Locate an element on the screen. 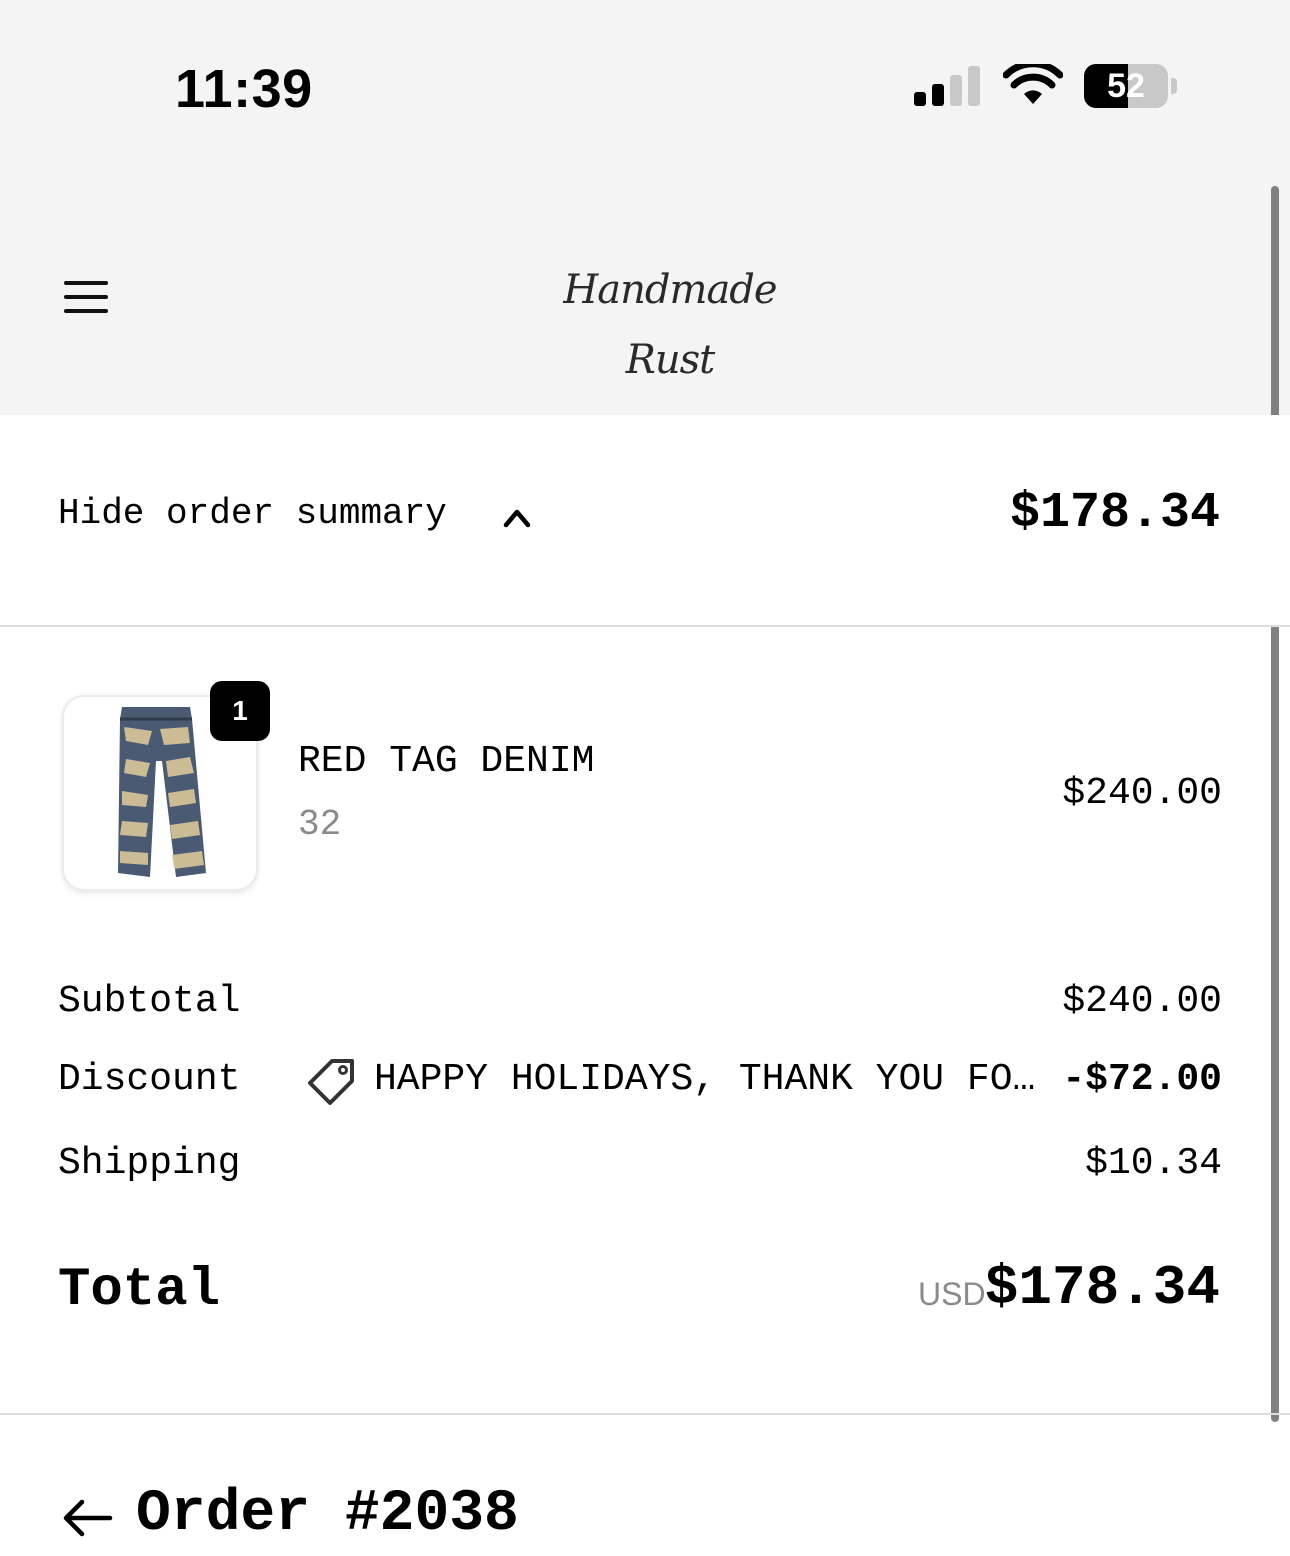 This screenshot has width=1290, height=1556. quantity-badge: 1 is located at coordinates (240, 711).